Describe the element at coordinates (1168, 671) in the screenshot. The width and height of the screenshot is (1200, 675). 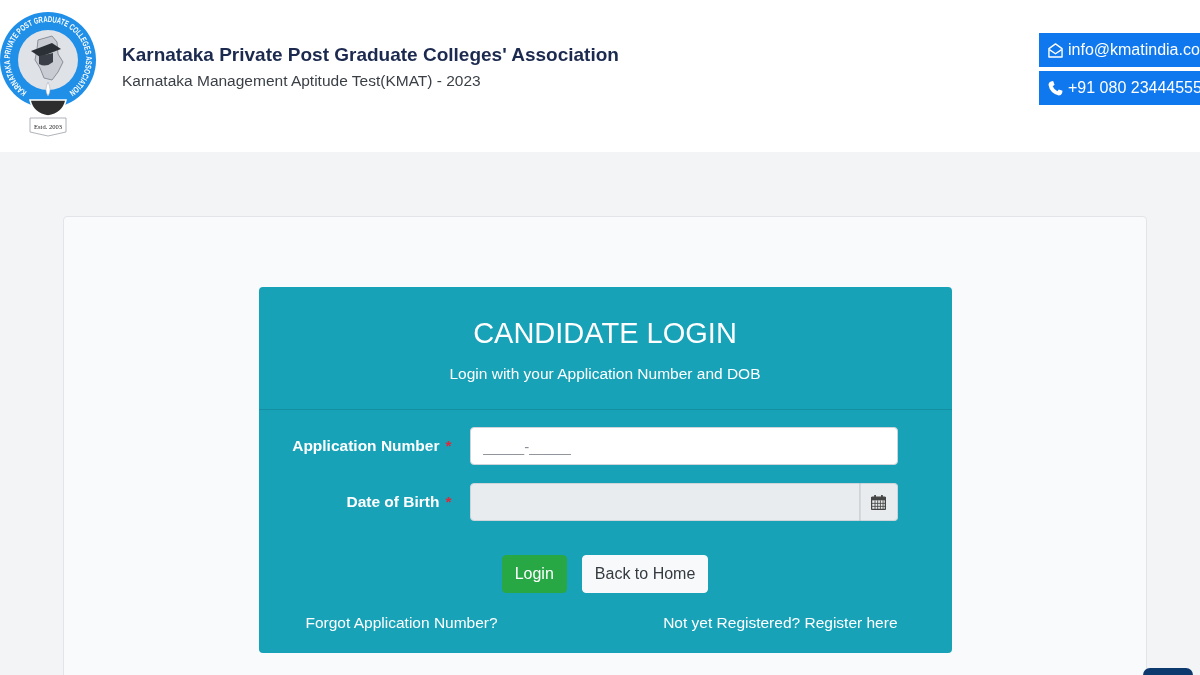
I see `floating-tab` at that location.